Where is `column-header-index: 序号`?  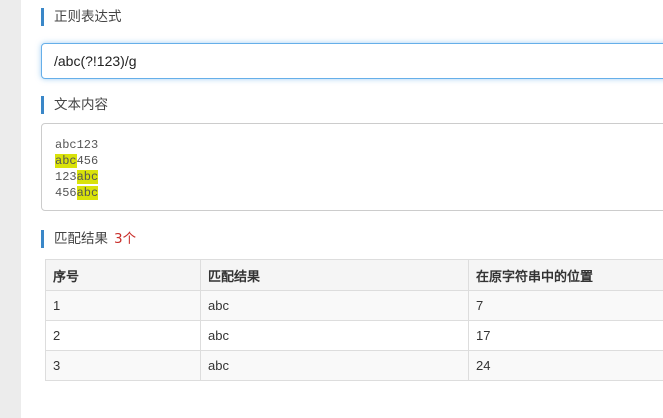
column-header-index: 序号 is located at coordinates (123, 275).